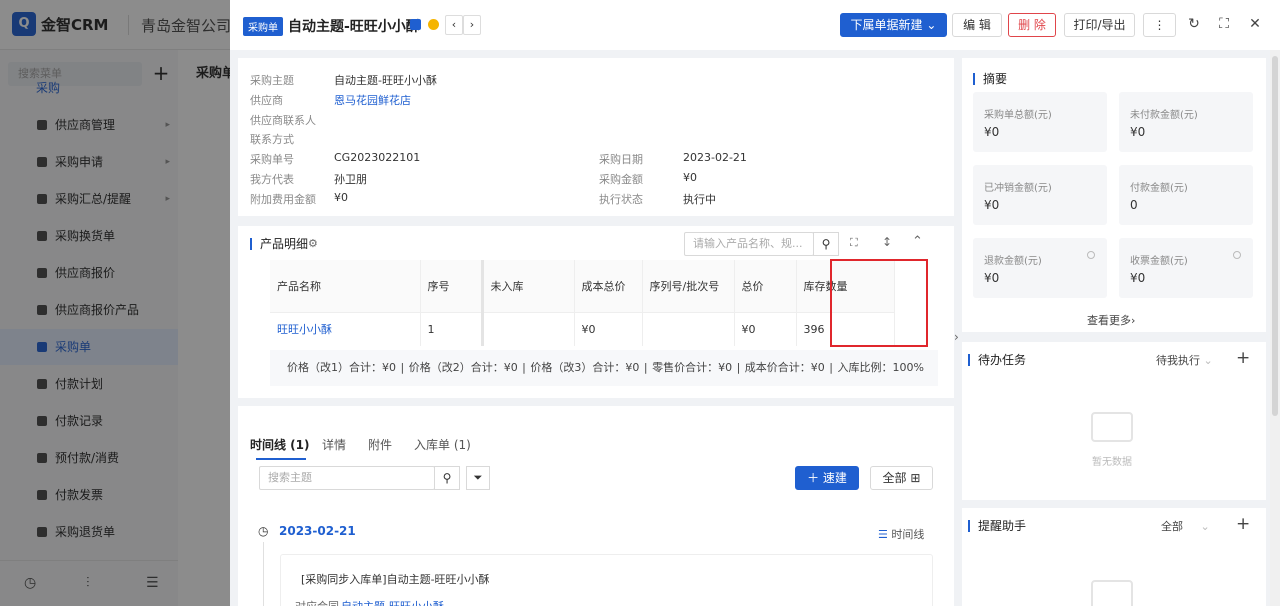  I want to click on collapse-up-icon: ⌃, so click(917, 241).